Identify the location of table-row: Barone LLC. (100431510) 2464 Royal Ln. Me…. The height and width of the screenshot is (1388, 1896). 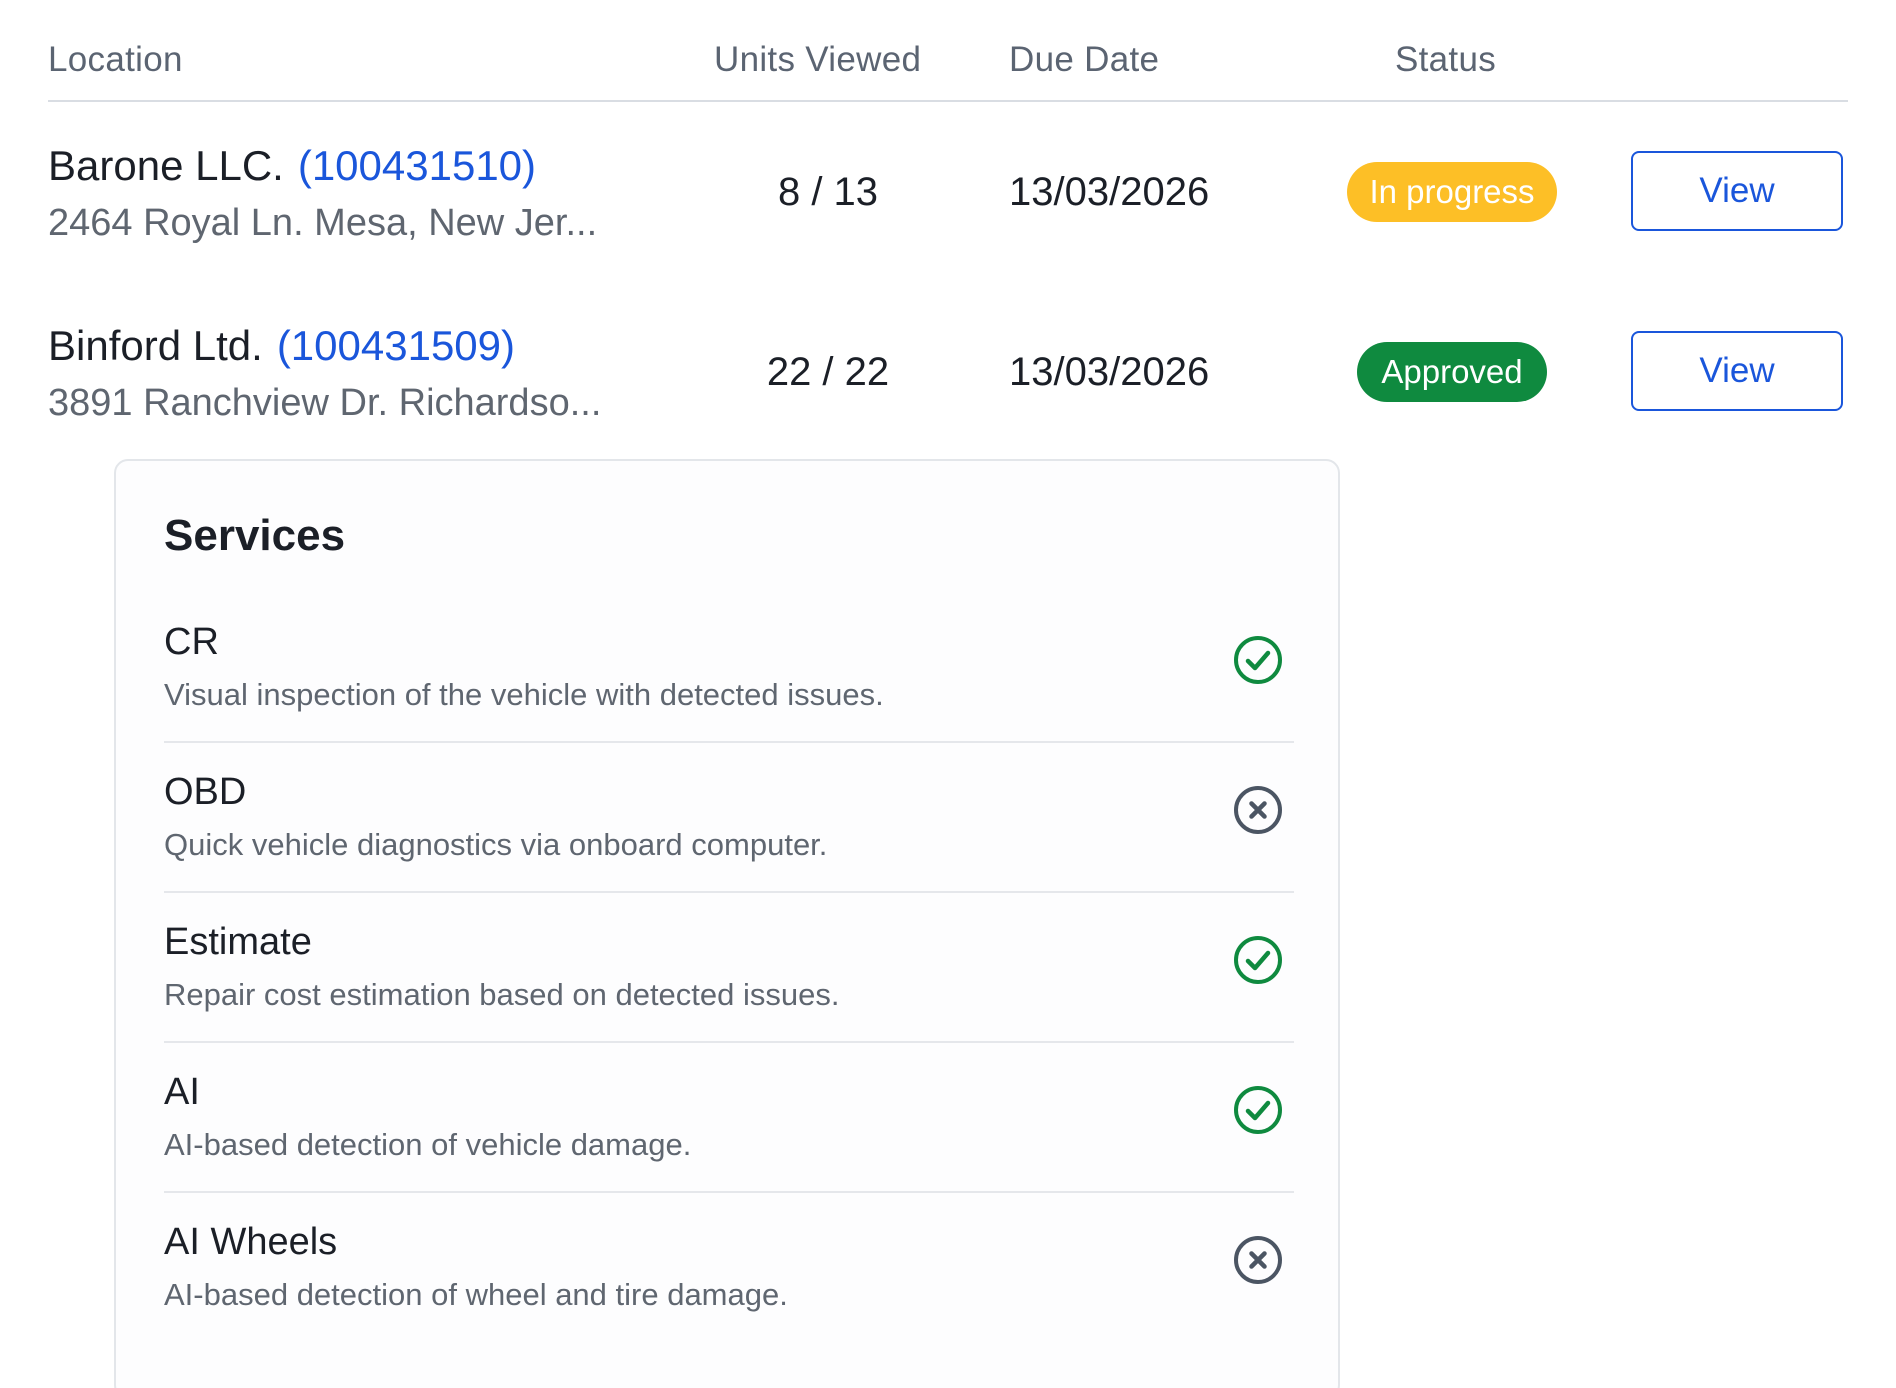
(948, 200).